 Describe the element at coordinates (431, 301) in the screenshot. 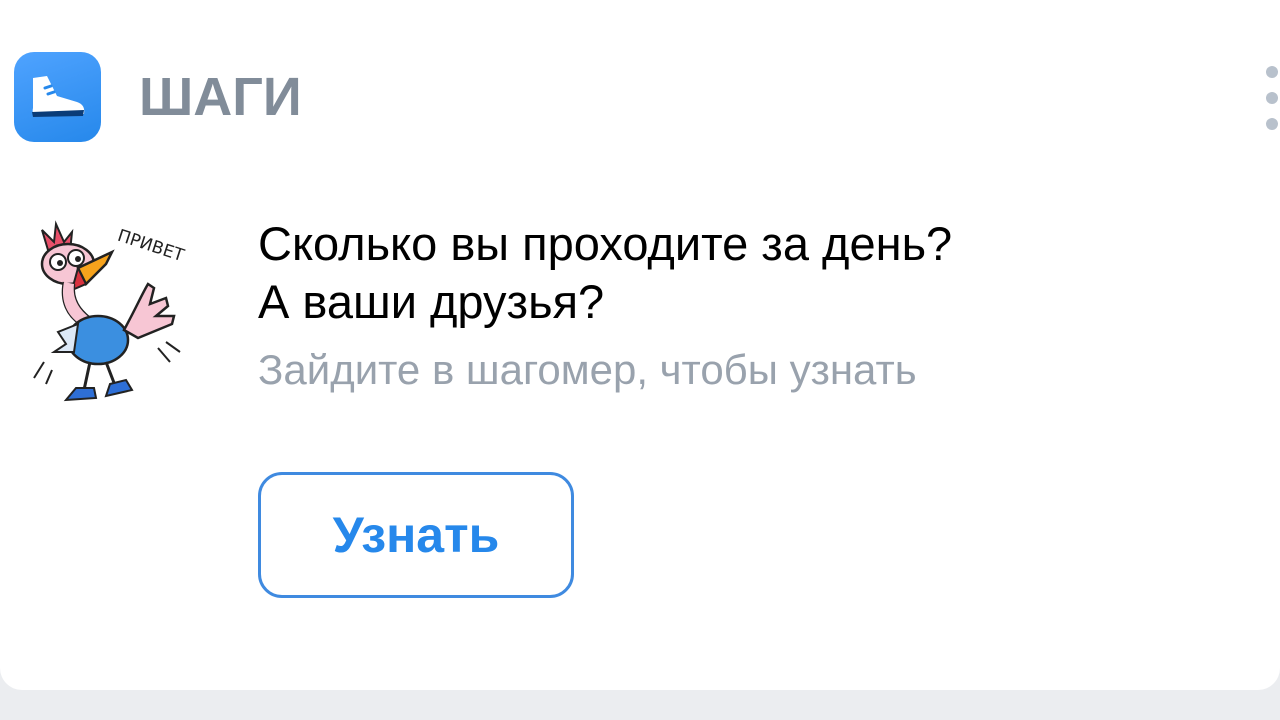

I see `headline-line-2: А ваши друзья?` at that location.